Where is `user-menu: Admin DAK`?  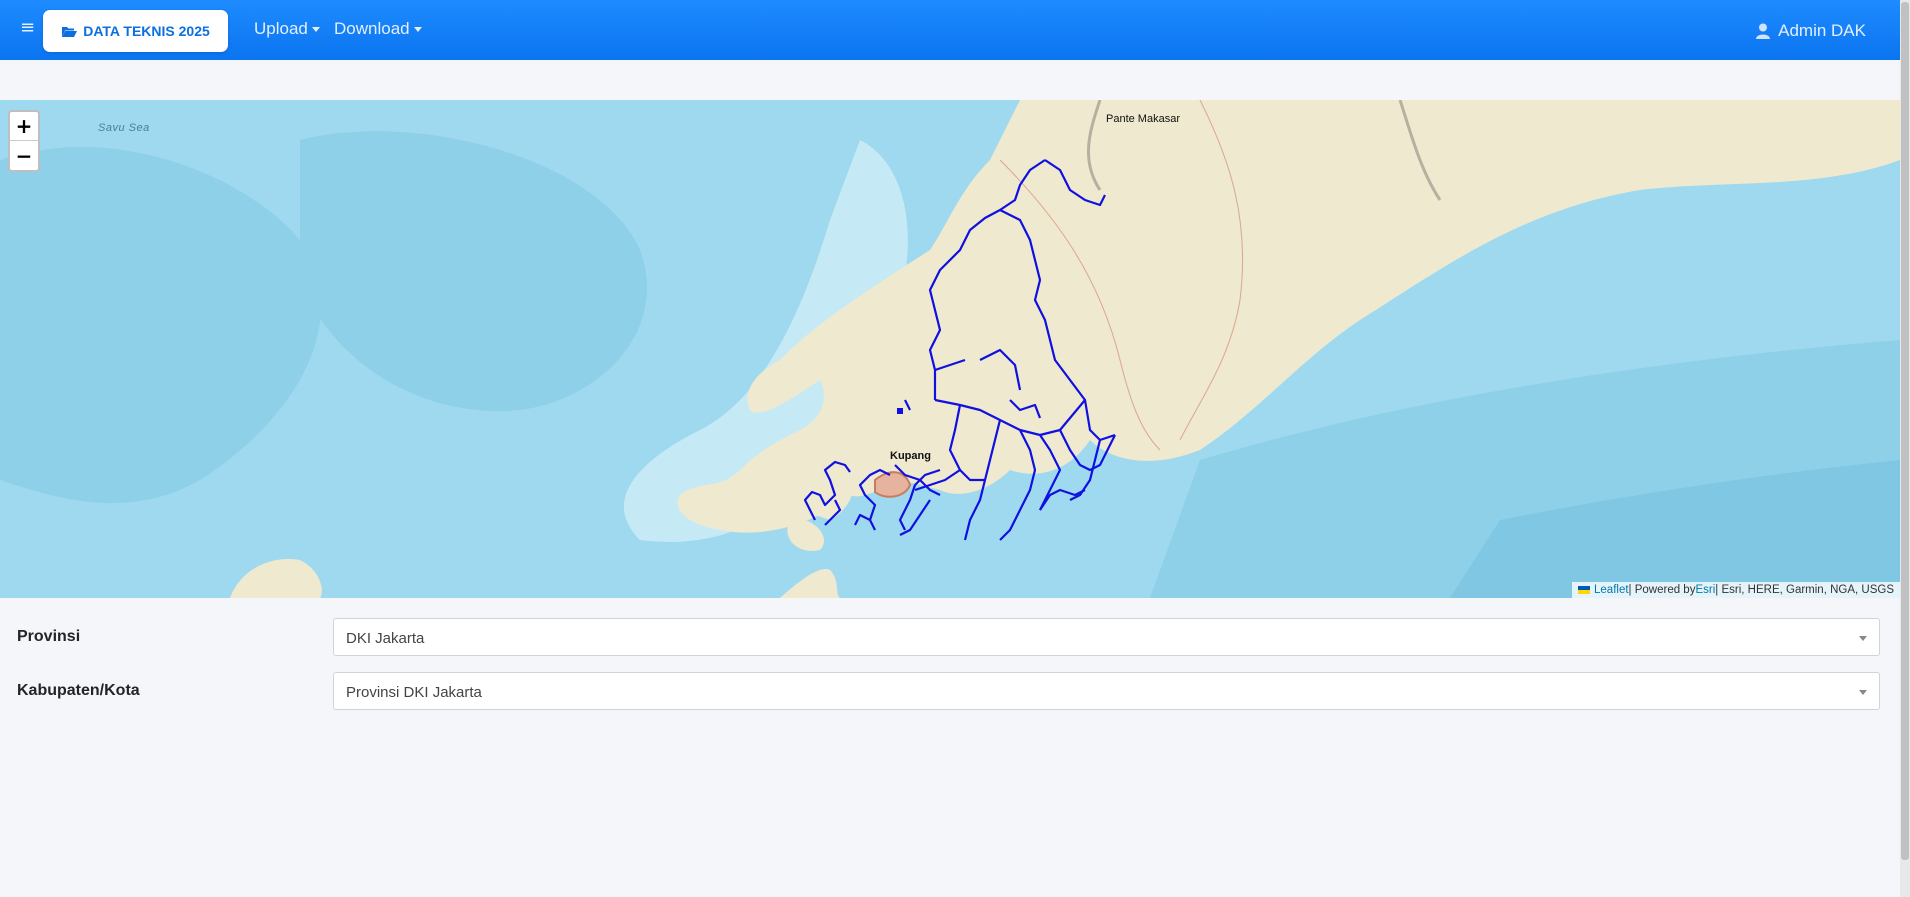
user-menu: Admin DAK is located at coordinates (1811, 31).